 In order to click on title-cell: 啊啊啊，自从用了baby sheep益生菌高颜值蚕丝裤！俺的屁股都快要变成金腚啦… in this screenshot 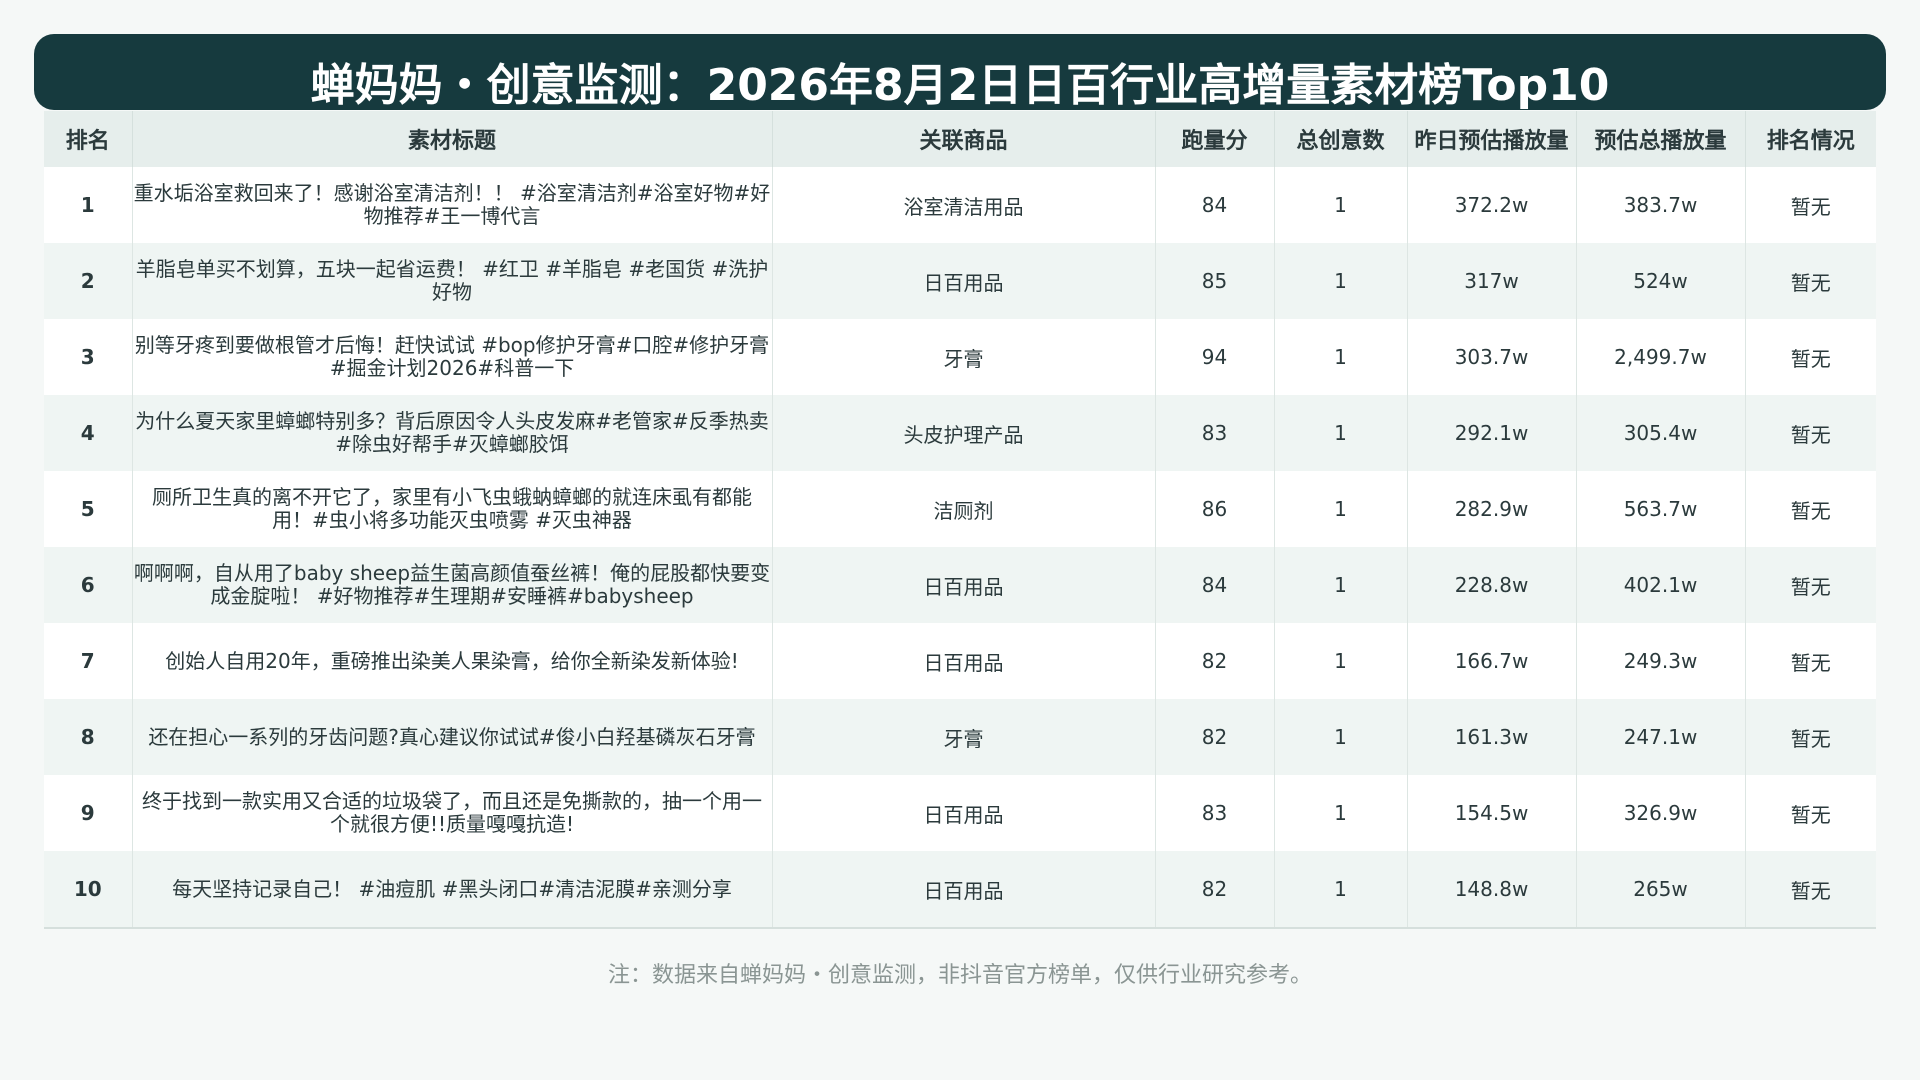, I will do `click(451, 585)`.